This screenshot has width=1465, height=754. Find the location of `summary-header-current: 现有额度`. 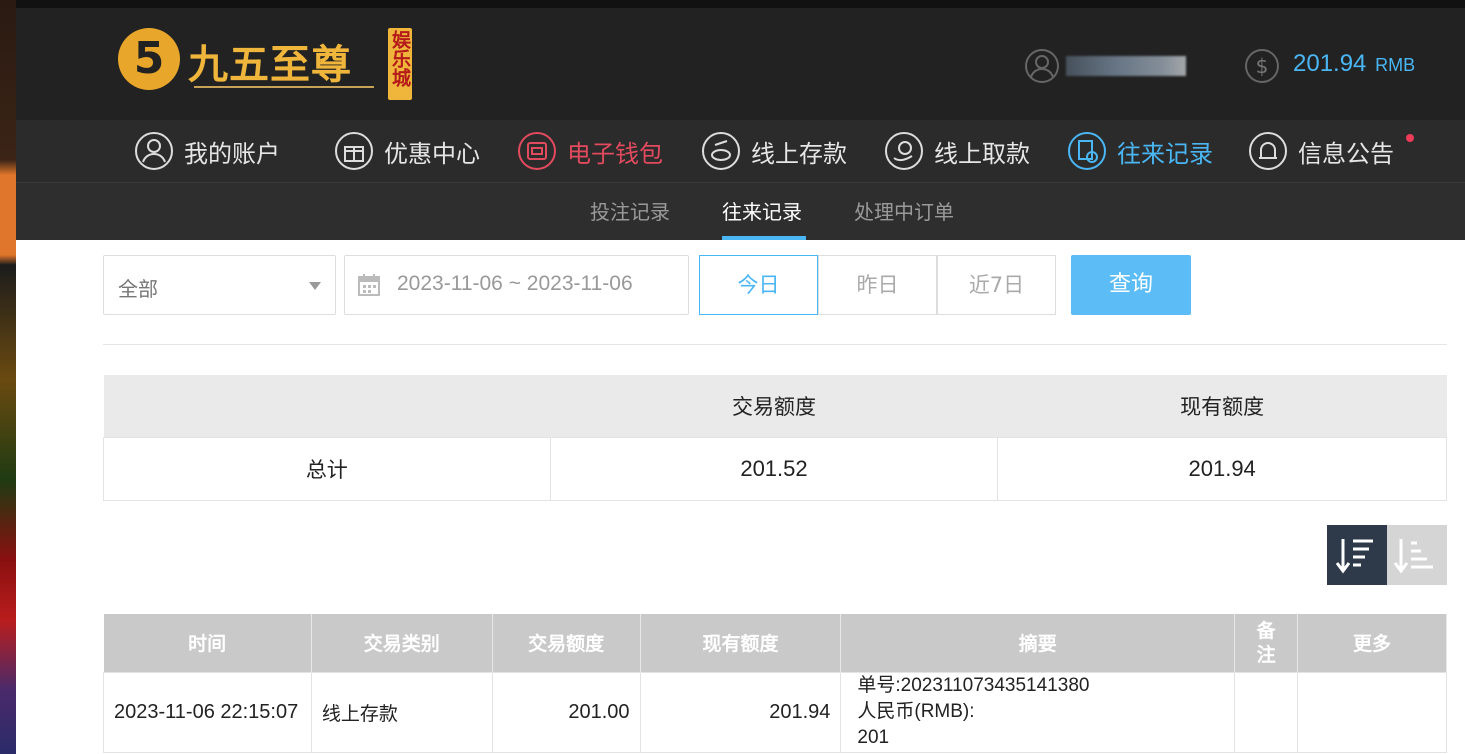

summary-header-current: 现有额度 is located at coordinates (1222, 406).